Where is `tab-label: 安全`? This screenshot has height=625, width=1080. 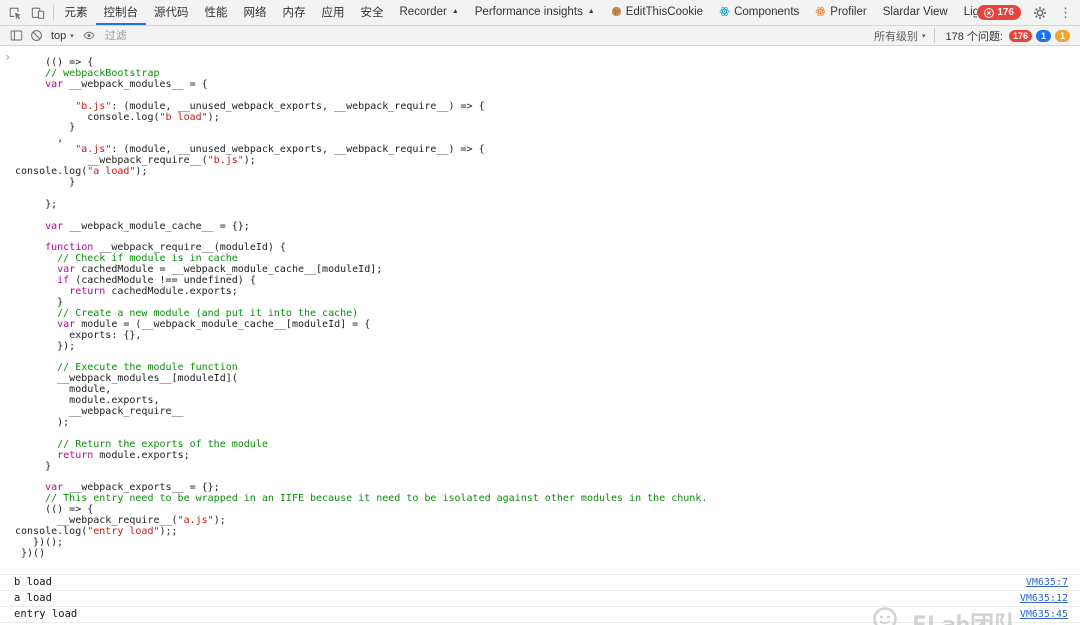 tab-label: 安全 is located at coordinates (372, 12).